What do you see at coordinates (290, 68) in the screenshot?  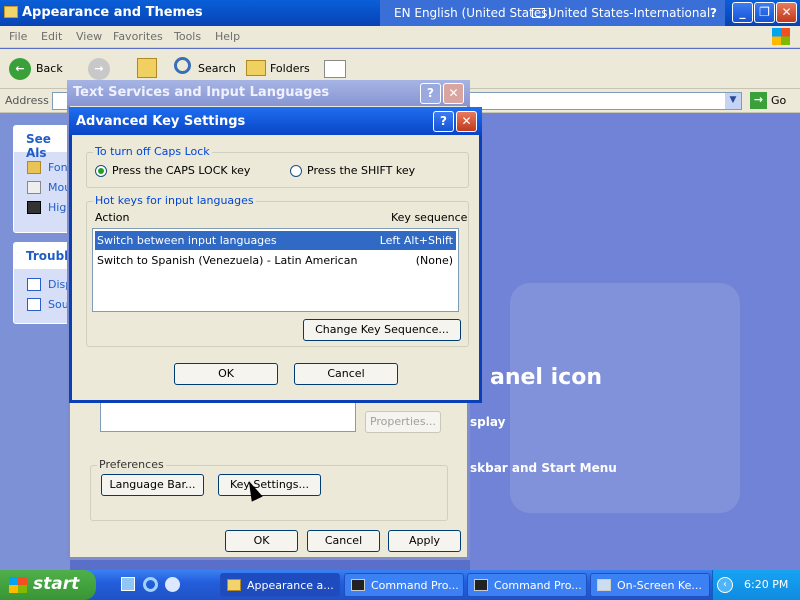 I see `folders-button: Folders` at bounding box center [290, 68].